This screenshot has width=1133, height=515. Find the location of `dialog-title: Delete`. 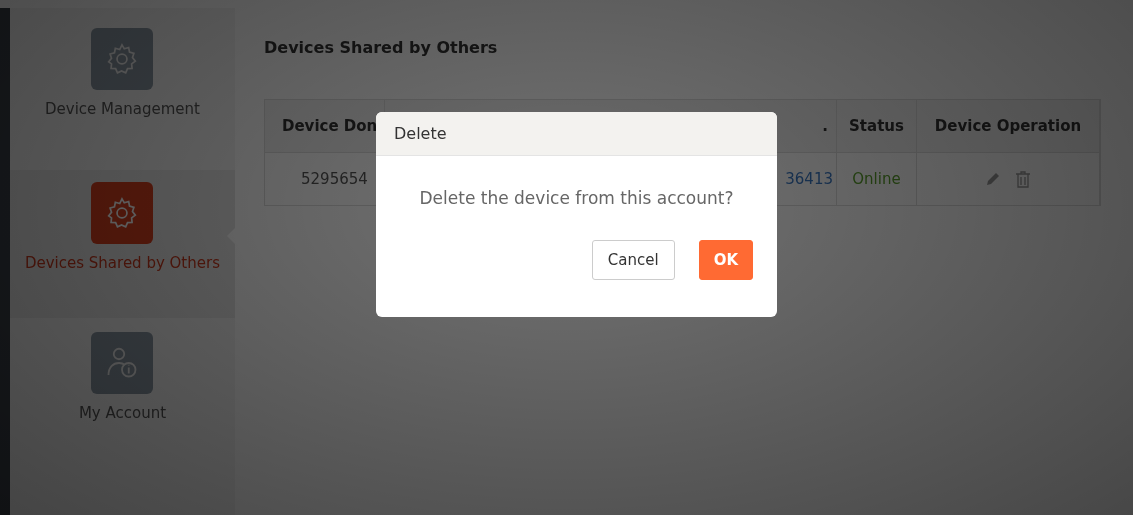

dialog-title: Delete is located at coordinates (576, 134).